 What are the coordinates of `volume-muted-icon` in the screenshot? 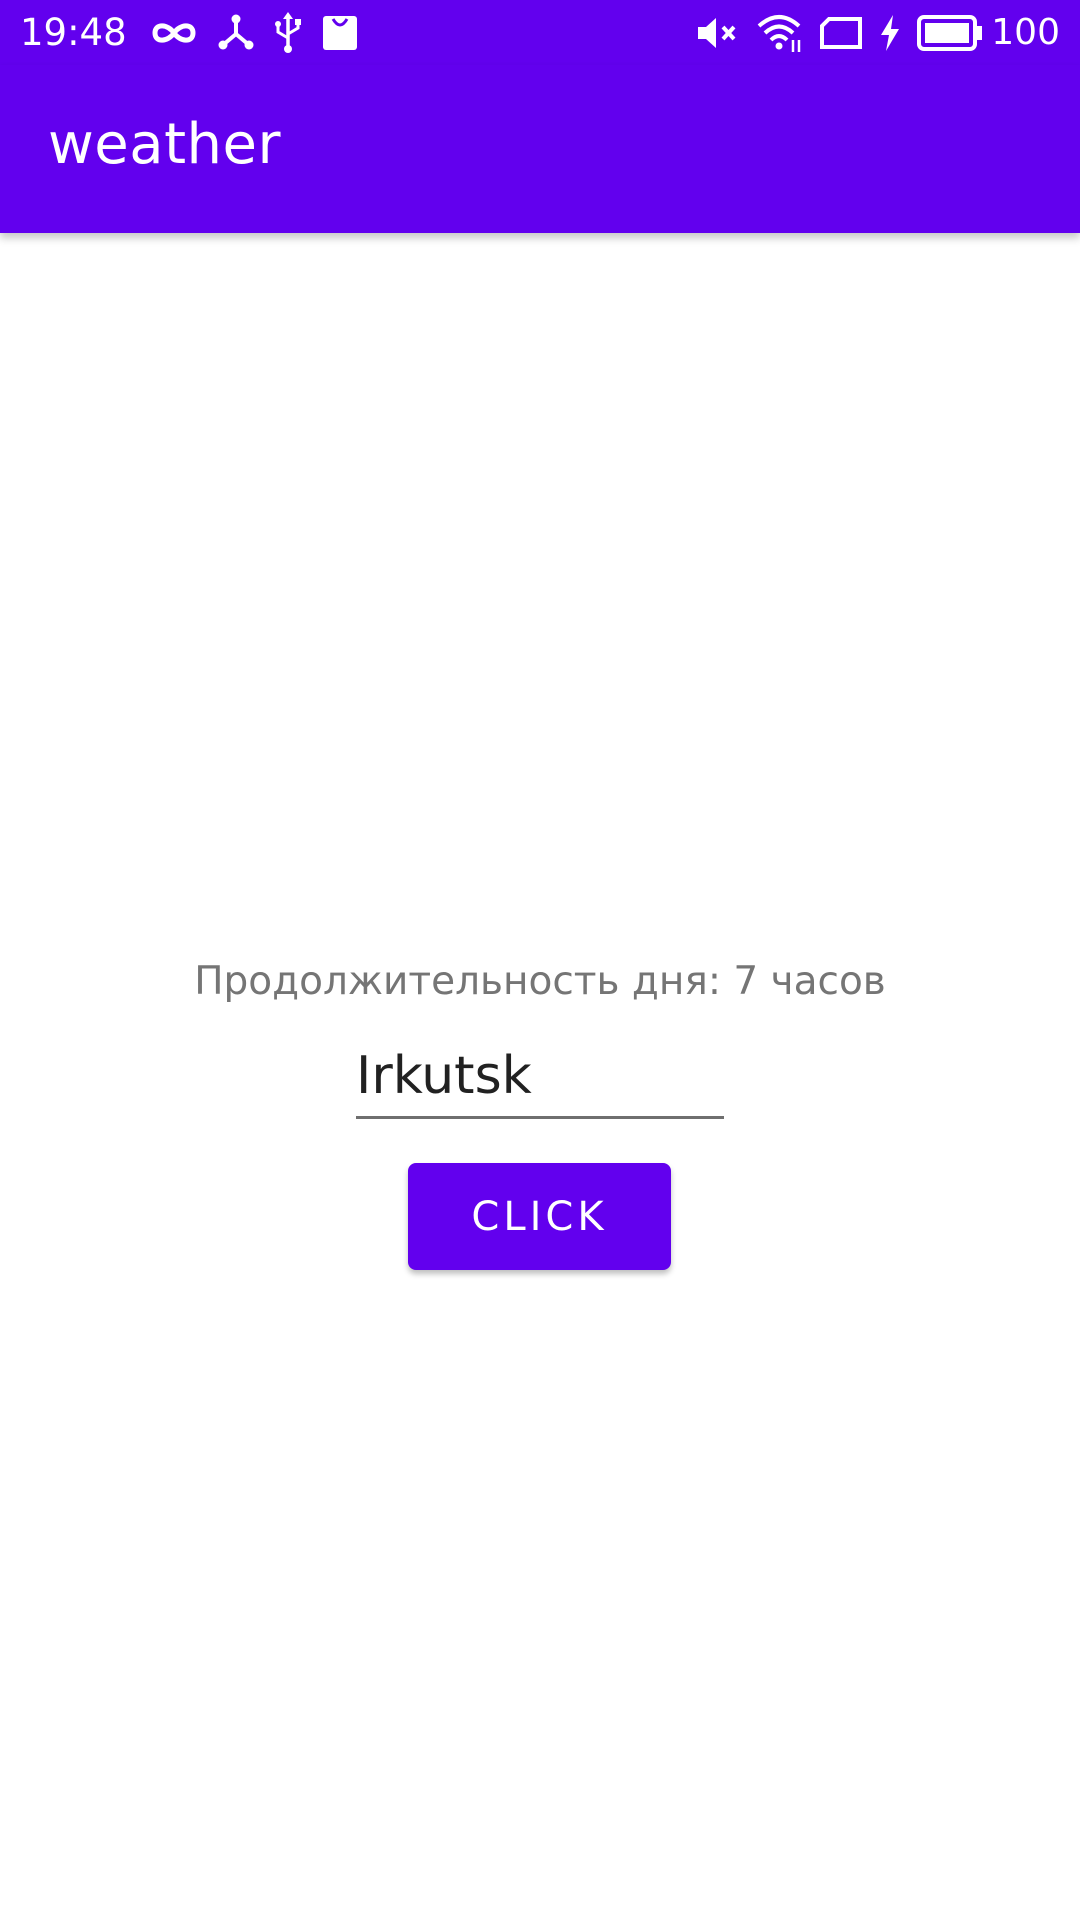 It's located at (717, 33).